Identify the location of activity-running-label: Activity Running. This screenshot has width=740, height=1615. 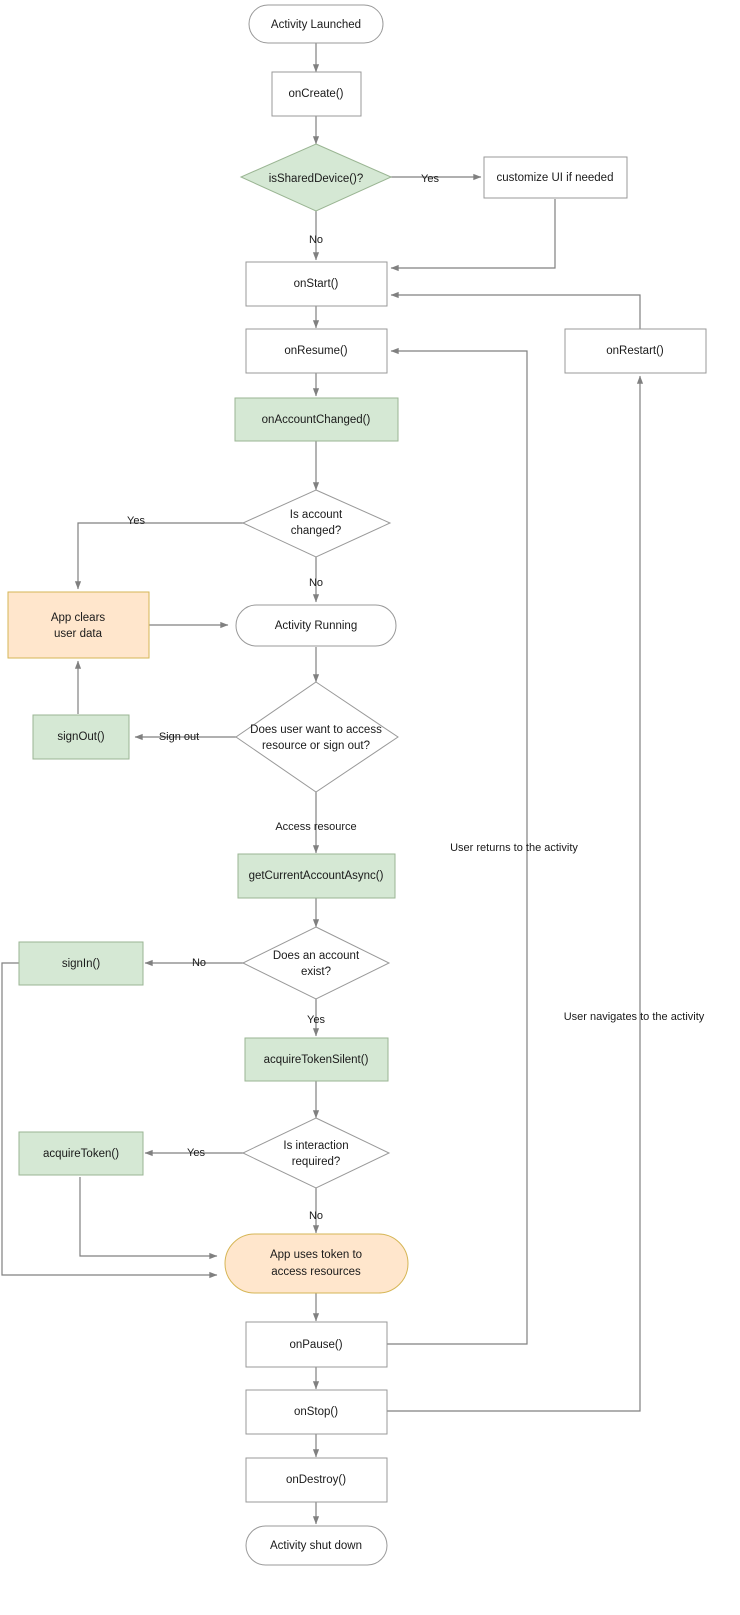
(316, 626).